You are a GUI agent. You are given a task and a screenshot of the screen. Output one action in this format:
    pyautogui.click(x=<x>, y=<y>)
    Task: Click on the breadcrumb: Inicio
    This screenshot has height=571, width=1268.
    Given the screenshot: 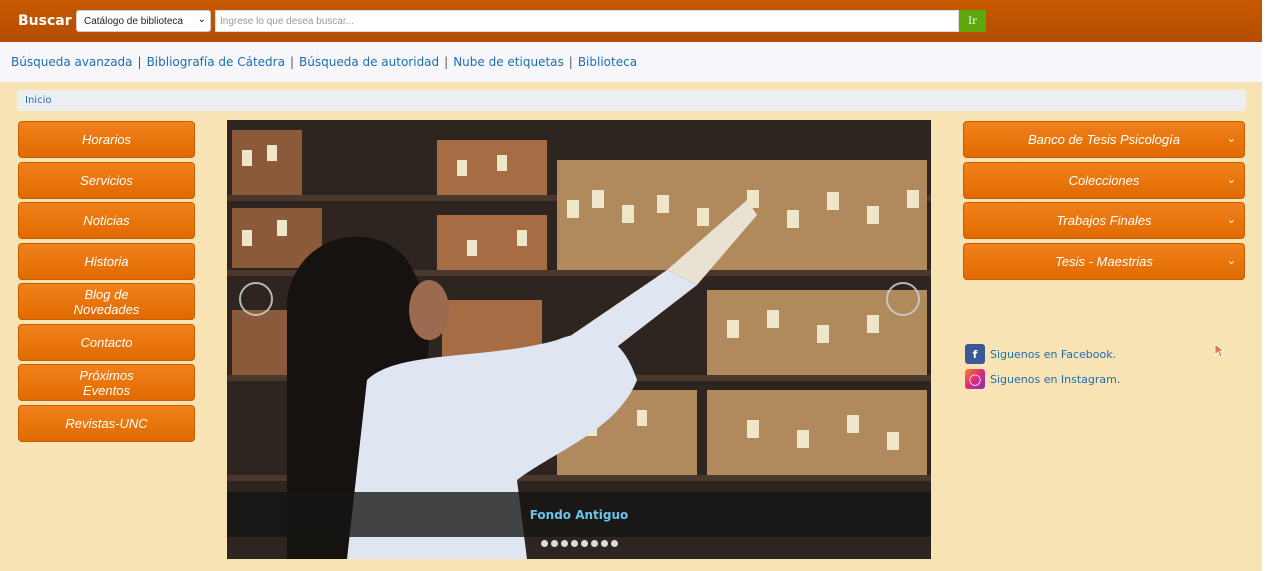 What is the action you would take?
    pyautogui.click(x=631, y=100)
    